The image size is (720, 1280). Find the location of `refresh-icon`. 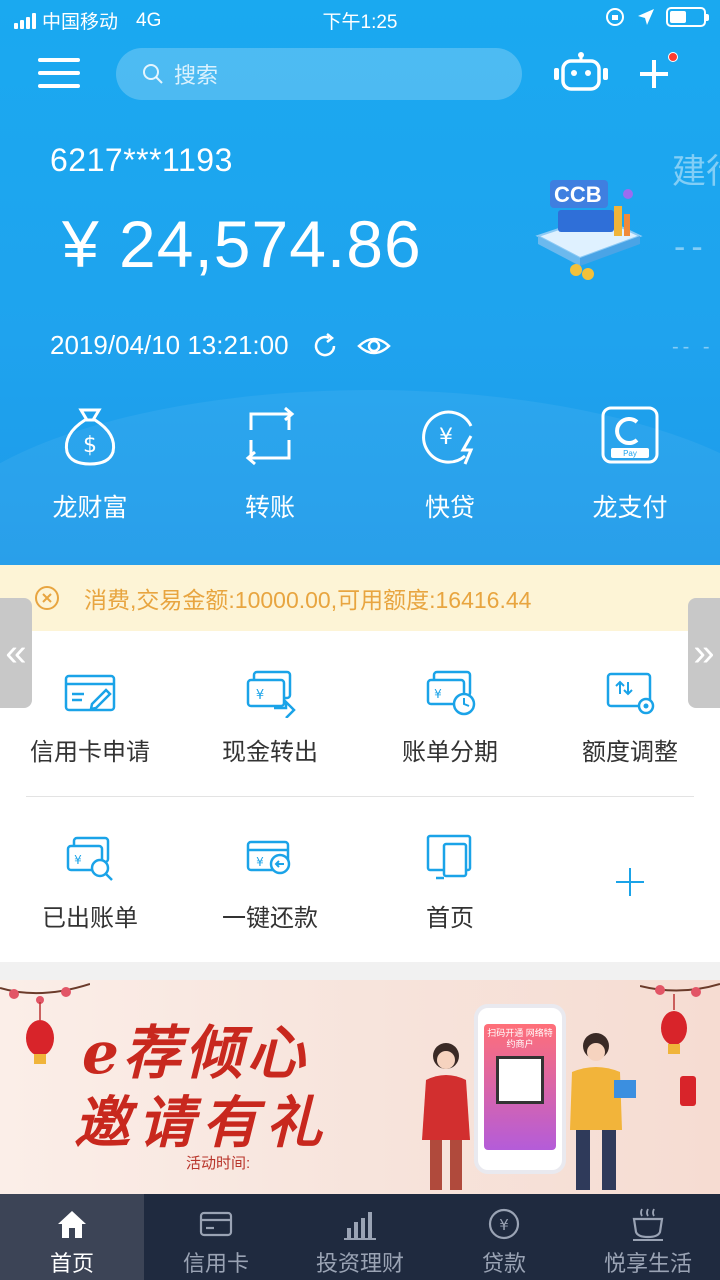

refresh-icon is located at coordinates (325, 346).